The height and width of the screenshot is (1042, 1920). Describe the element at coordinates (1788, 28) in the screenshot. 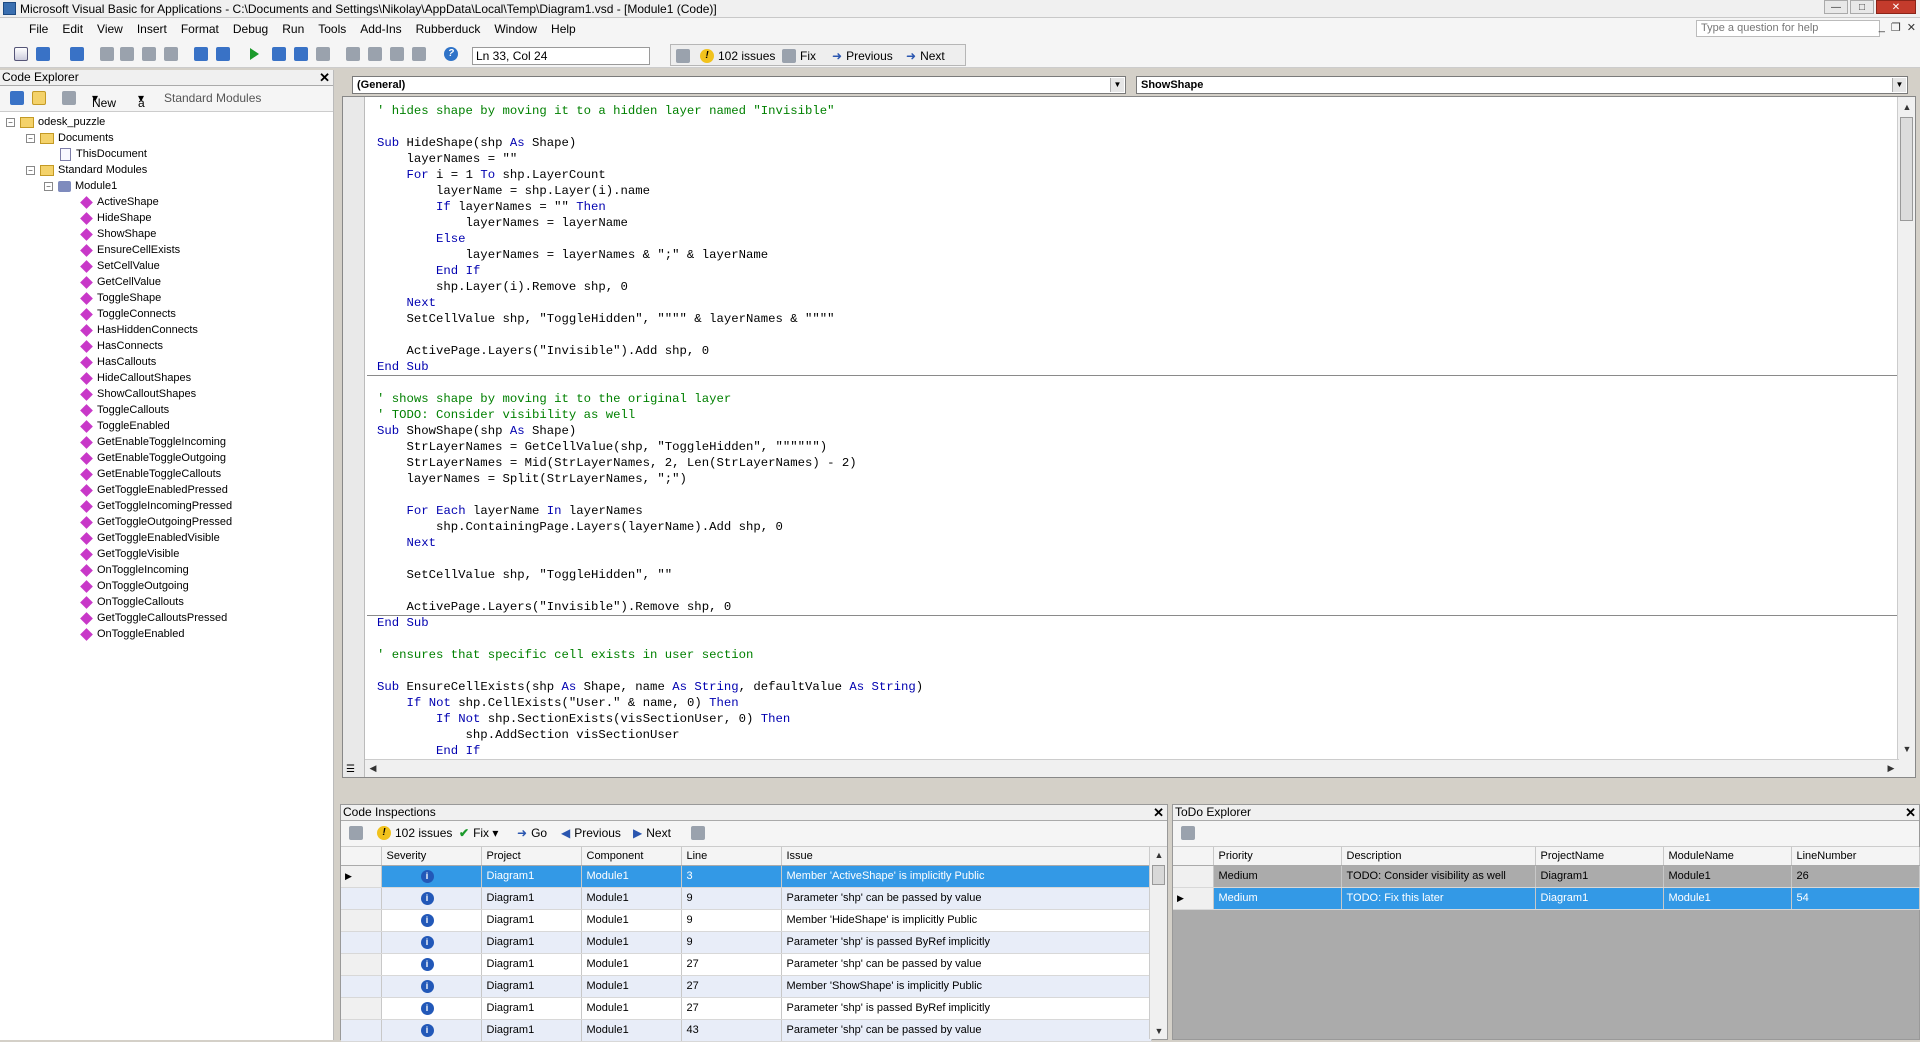

I see `help-search-box: Type a question for help` at that location.